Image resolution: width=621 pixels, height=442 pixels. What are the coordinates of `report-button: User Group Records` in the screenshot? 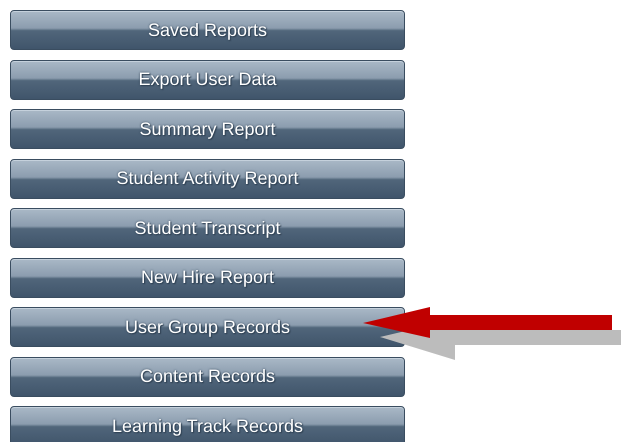 It's located at (207, 327).